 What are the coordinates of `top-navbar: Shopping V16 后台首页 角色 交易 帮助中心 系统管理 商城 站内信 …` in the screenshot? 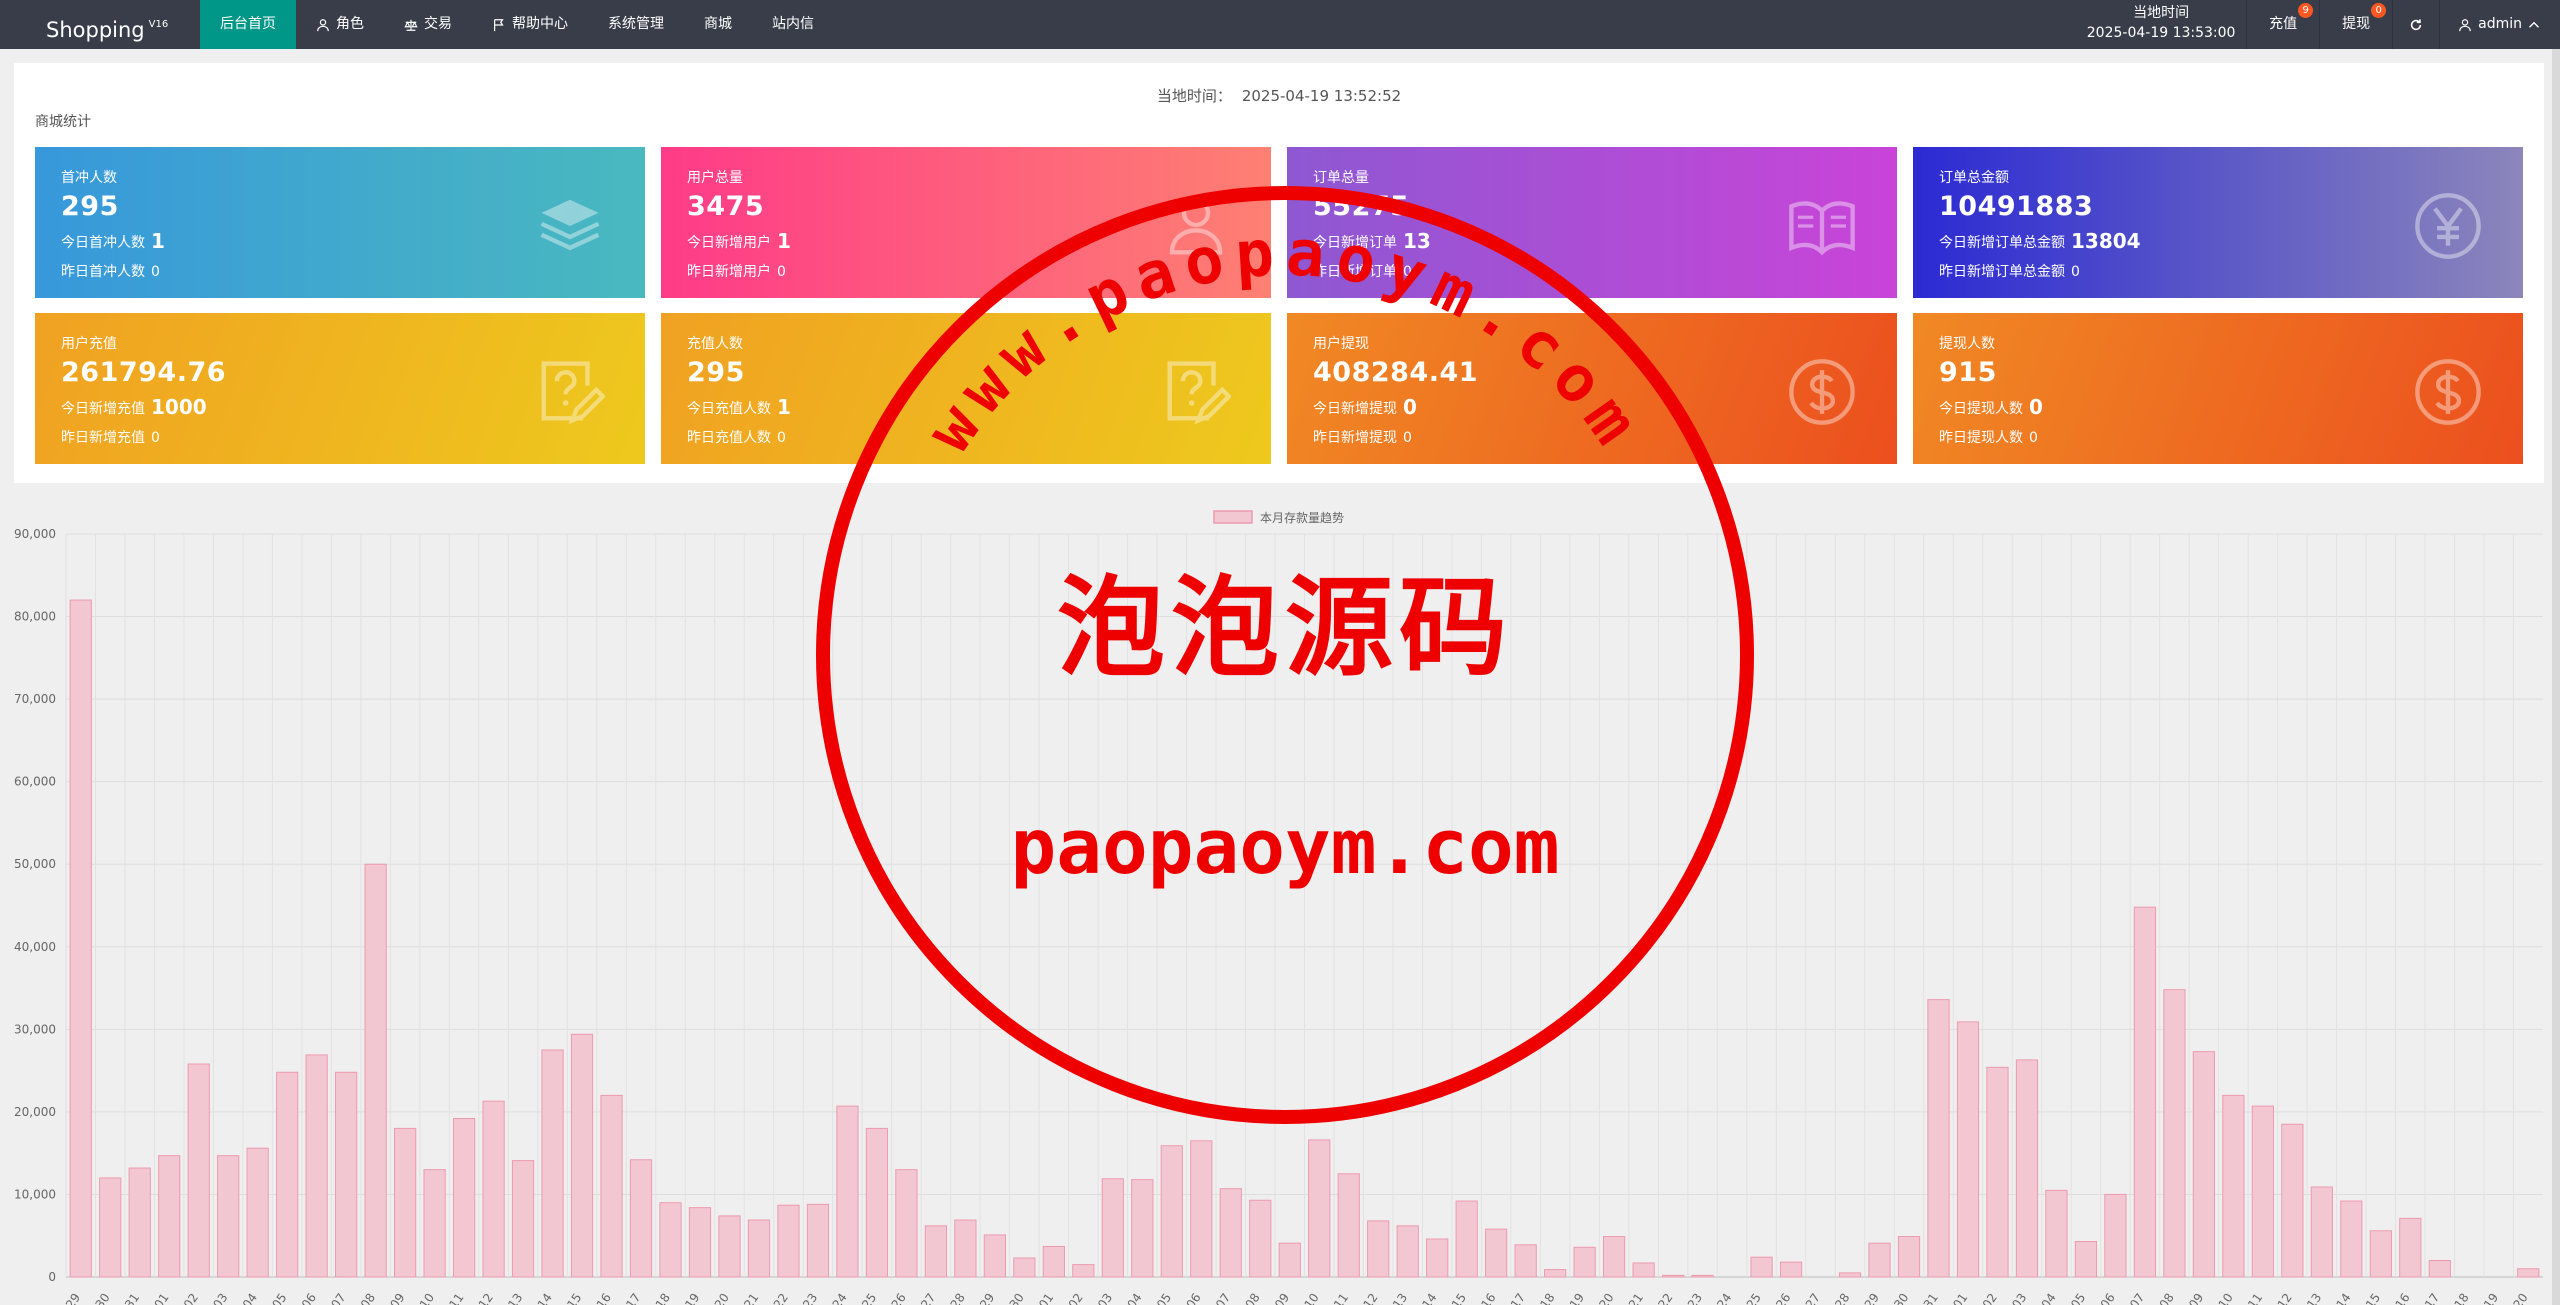 It's located at (1280, 24).